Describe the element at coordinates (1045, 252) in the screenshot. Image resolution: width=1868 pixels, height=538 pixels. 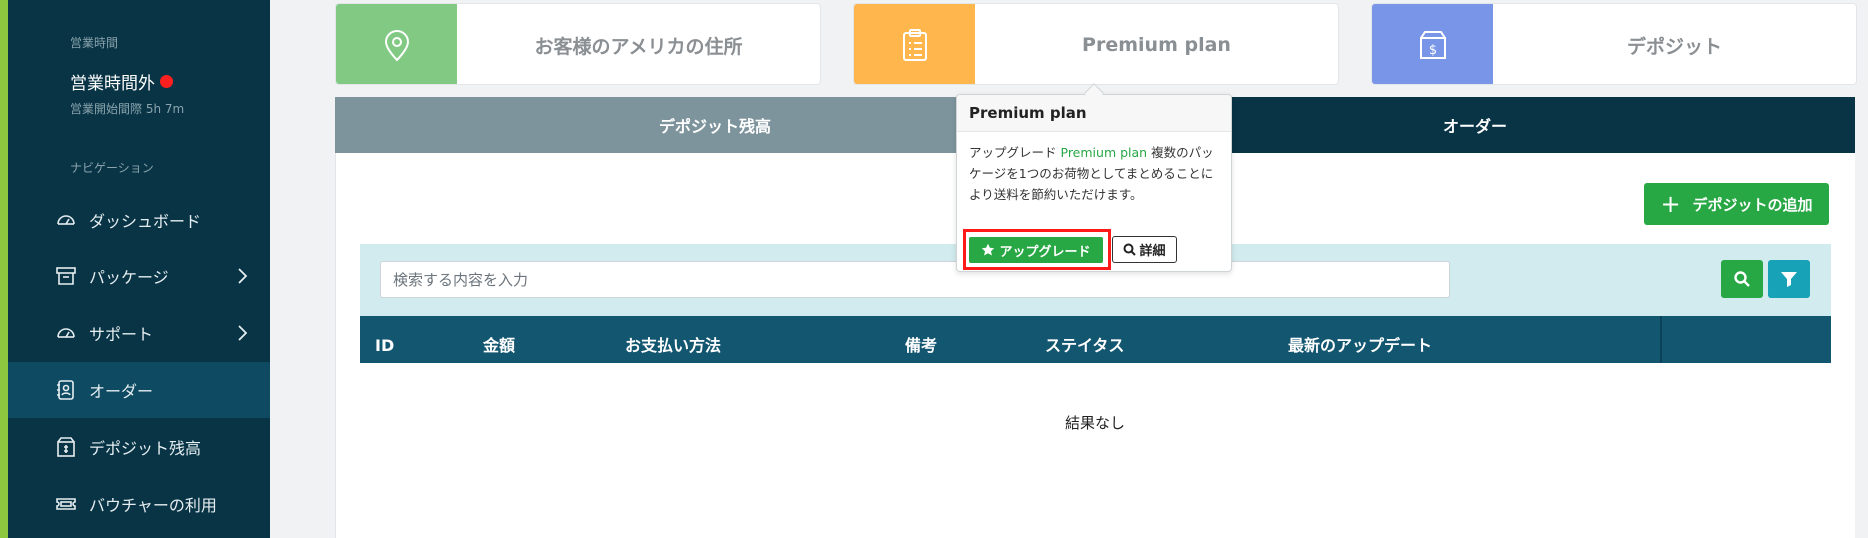
I see `upgrade-label: アップグレード` at that location.